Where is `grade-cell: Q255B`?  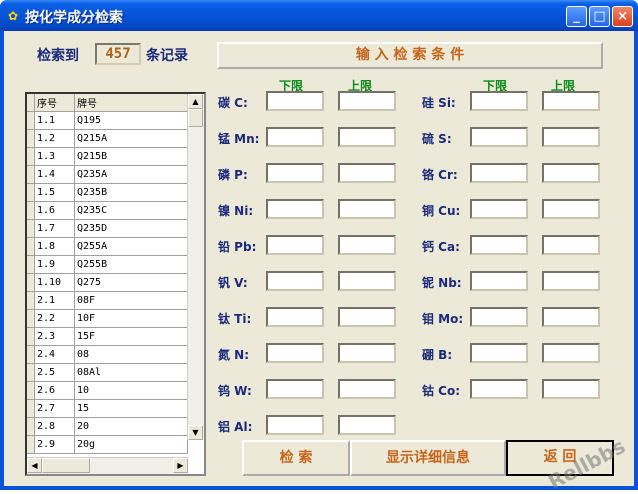
grade-cell: Q255B is located at coordinates (131, 264).